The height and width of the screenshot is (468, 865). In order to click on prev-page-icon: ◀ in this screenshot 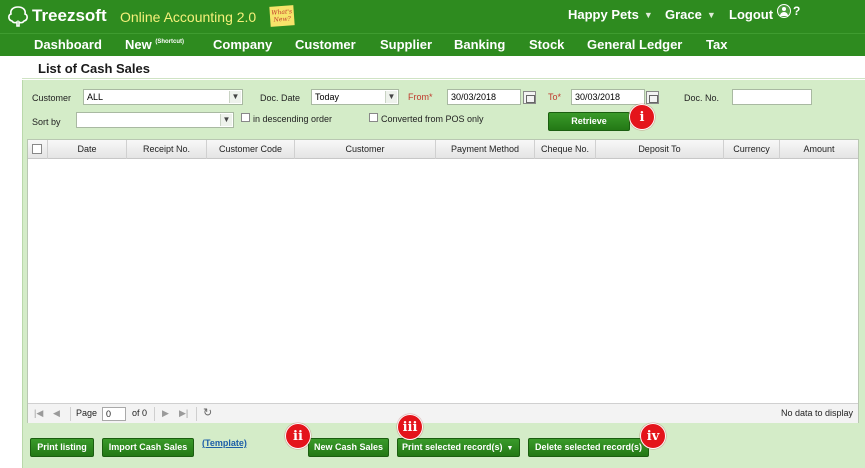, I will do `click(56, 413)`.